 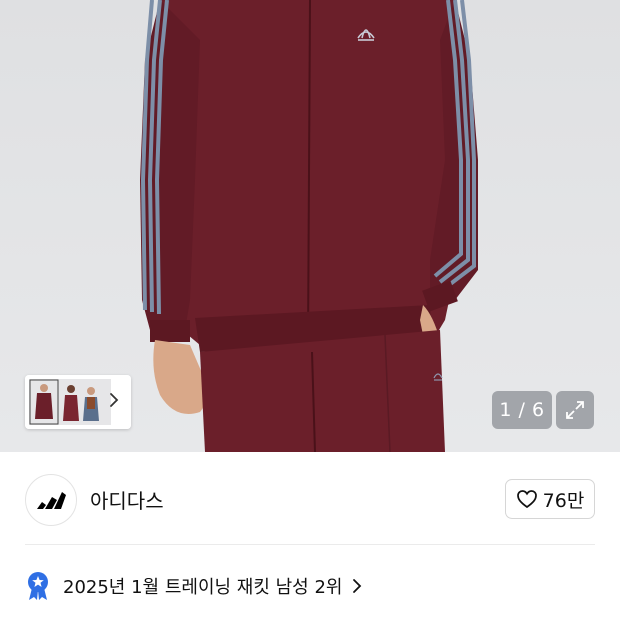 What do you see at coordinates (563, 500) in the screenshot?
I see `like-count: 76만` at bounding box center [563, 500].